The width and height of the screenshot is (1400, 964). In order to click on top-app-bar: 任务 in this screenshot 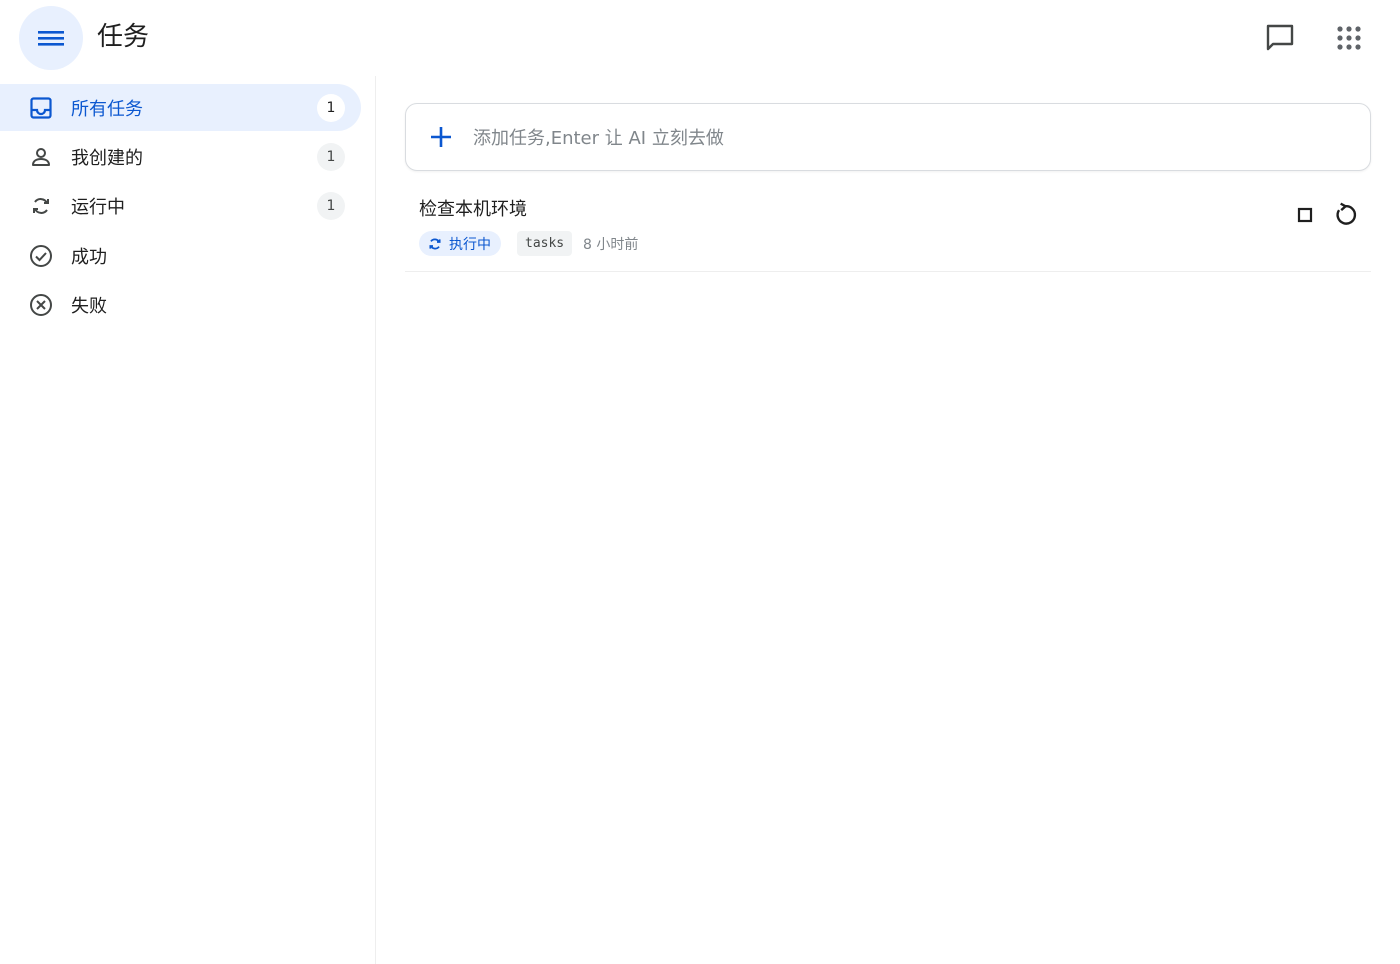, I will do `click(700, 38)`.